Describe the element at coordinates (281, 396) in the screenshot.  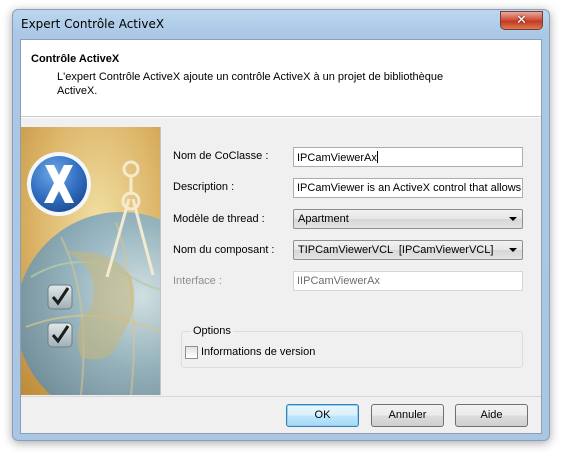
I see `button-bar-divider` at that location.